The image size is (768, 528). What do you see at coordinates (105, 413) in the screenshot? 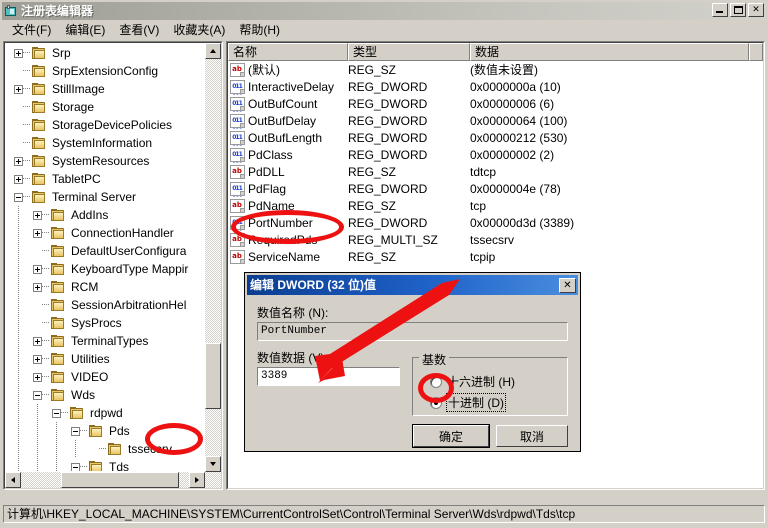
I see `tree-item-rdpwd: rdpwd` at bounding box center [105, 413].